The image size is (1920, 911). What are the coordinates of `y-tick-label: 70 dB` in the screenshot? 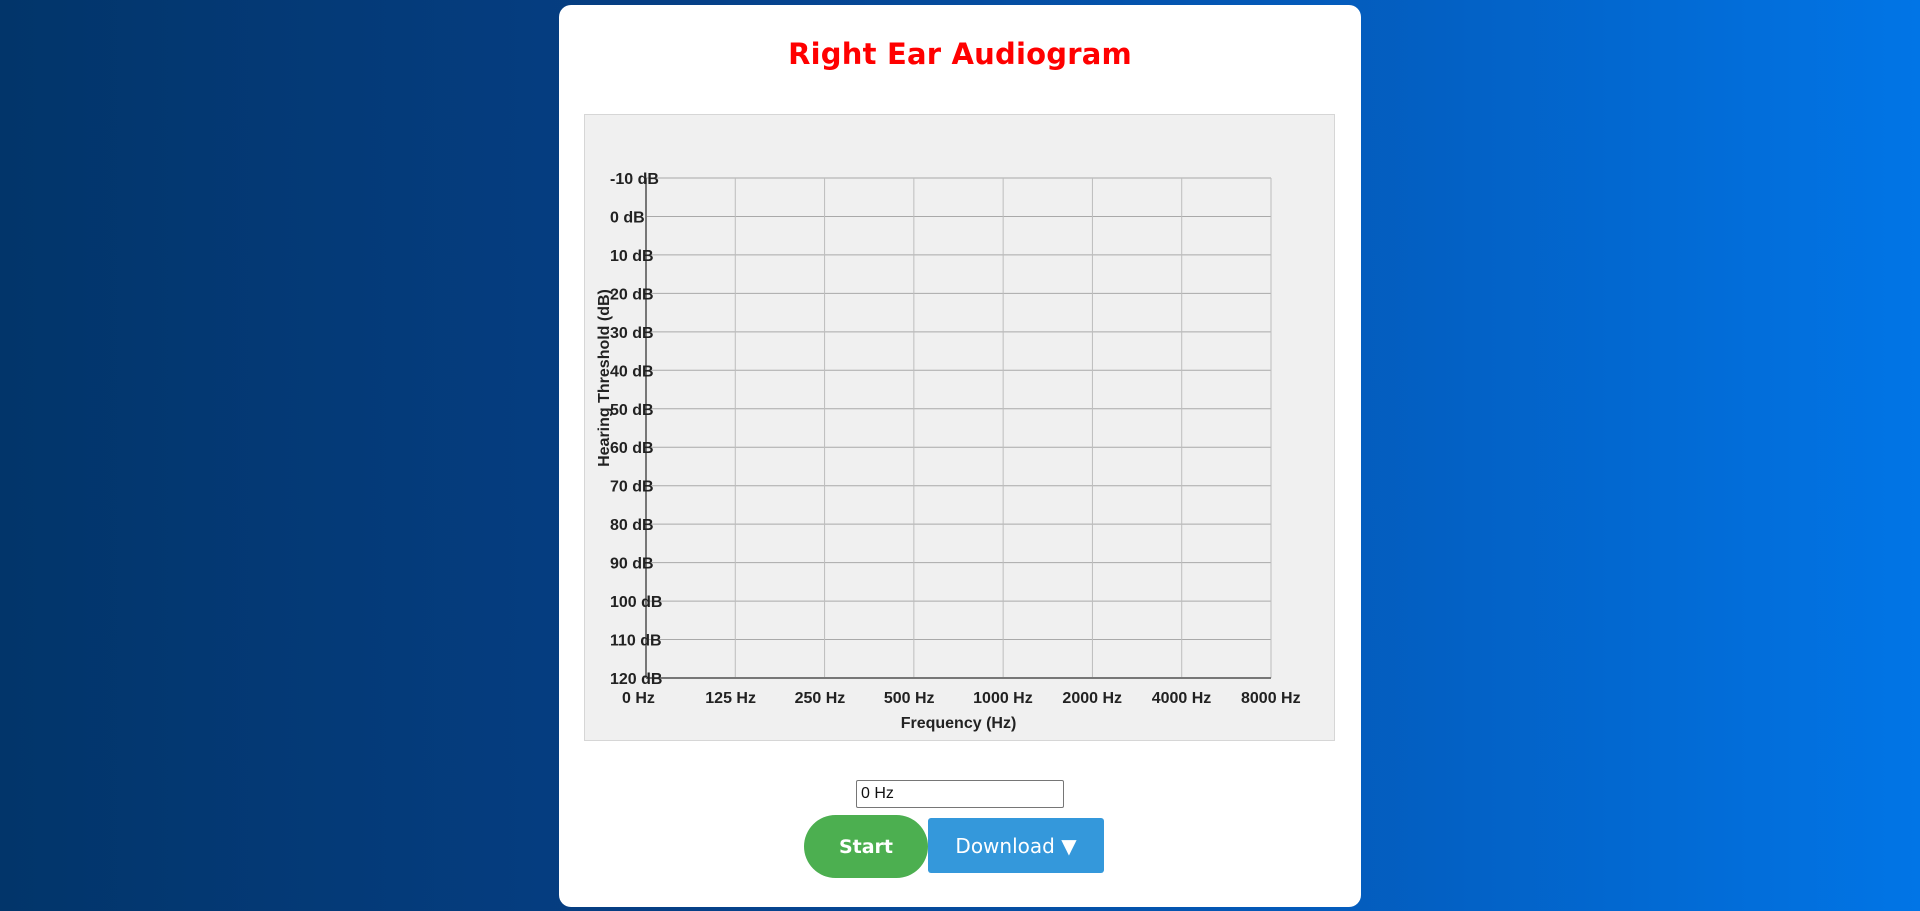 It's located at (632, 487).